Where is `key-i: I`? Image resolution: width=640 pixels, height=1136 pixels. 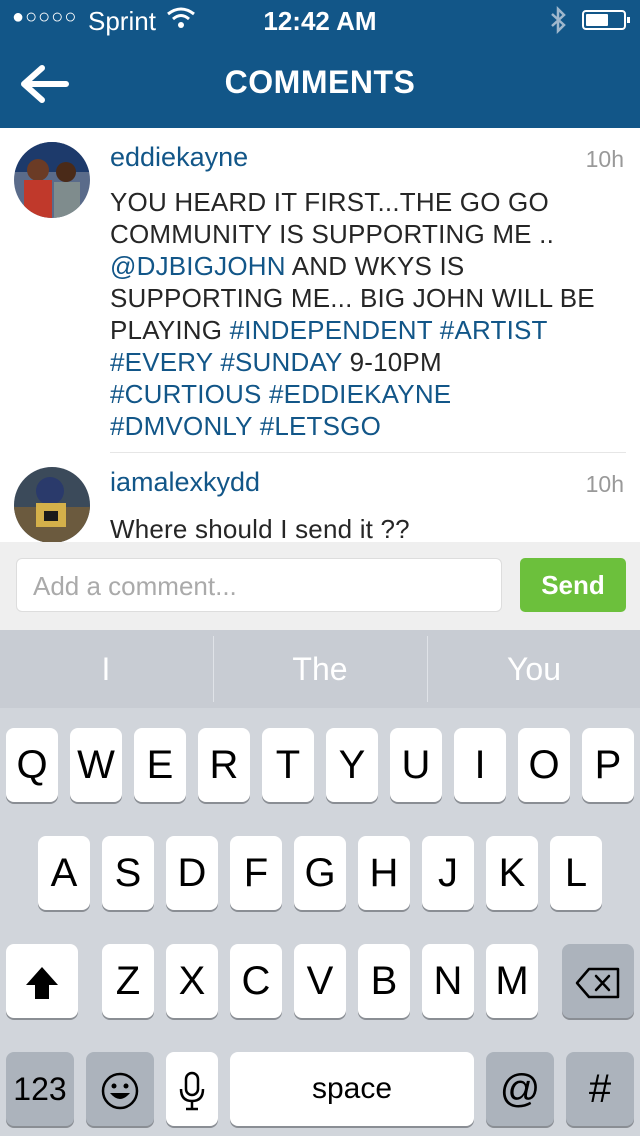
key-i: I is located at coordinates (480, 765).